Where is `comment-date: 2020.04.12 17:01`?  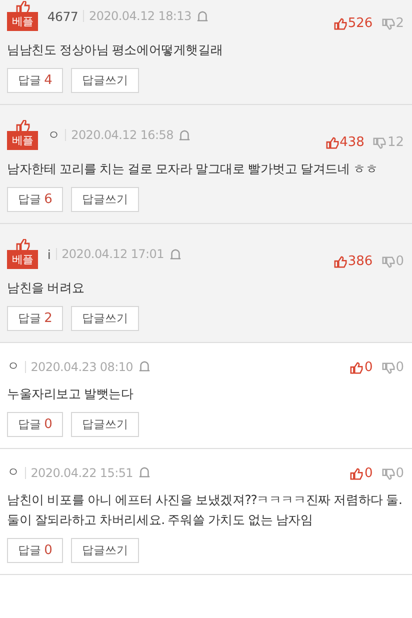 comment-date: 2020.04.12 17:01 is located at coordinates (113, 254).